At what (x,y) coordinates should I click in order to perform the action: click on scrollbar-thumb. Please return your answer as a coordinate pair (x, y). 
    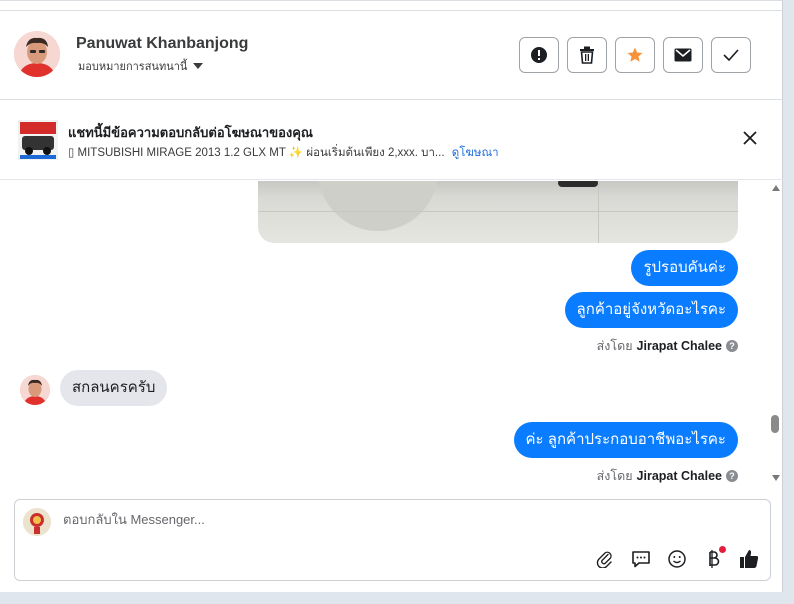
    Looking at the image, I should click on (775, 424).